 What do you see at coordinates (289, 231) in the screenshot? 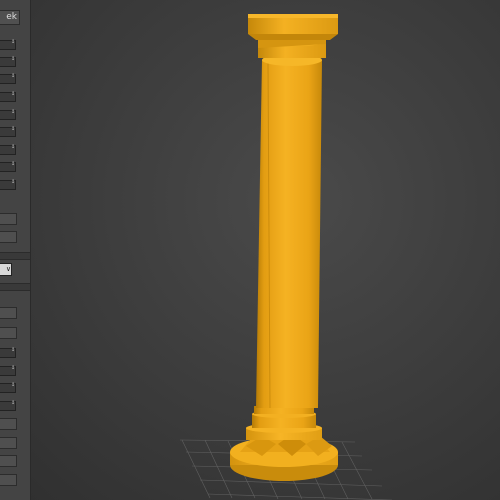
I see `column-shaft` at bounding box center [289, 231].